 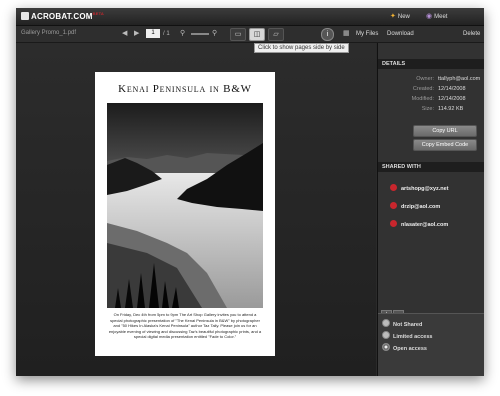 I want to click on my-files-icon: ▦, so click(x=346, y=33).